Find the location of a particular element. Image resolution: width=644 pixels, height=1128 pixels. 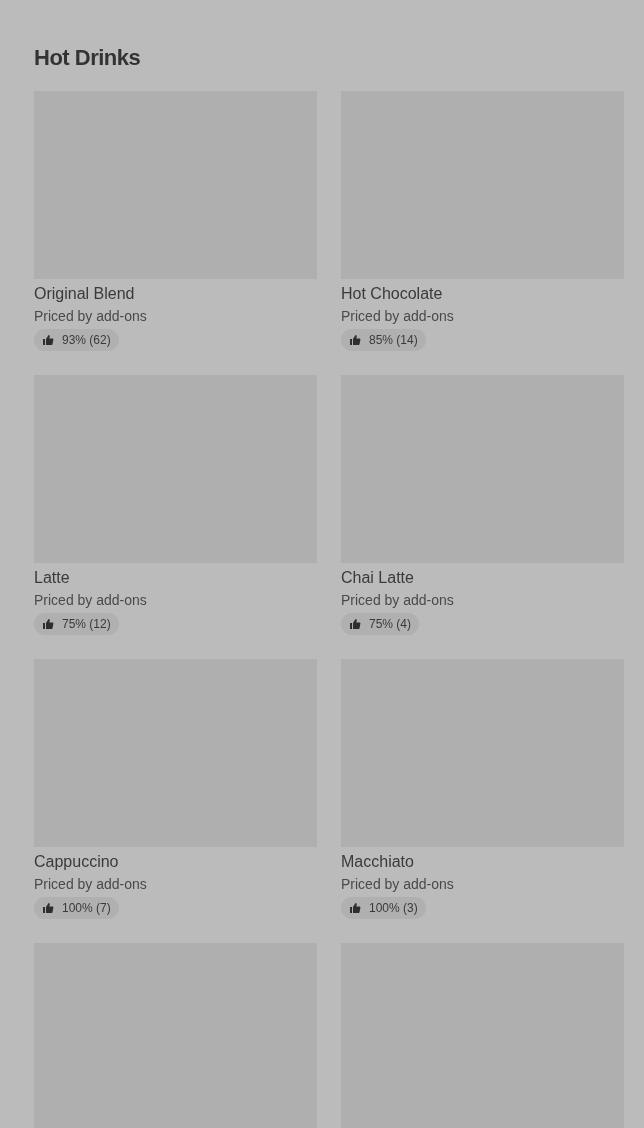

product-name: Cappuccino is located at coordinates (175, 862).